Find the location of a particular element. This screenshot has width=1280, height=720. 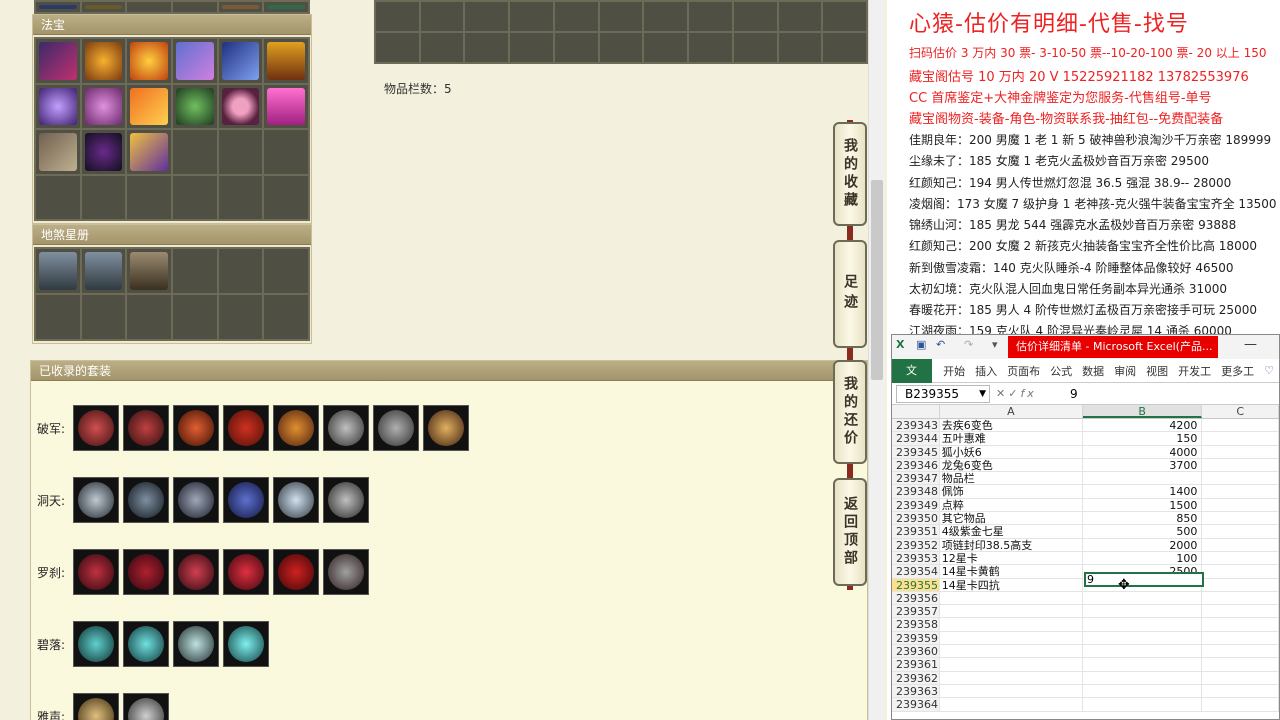

customize-toolbar-icon: ▾ is located at coordinates (995, 344).